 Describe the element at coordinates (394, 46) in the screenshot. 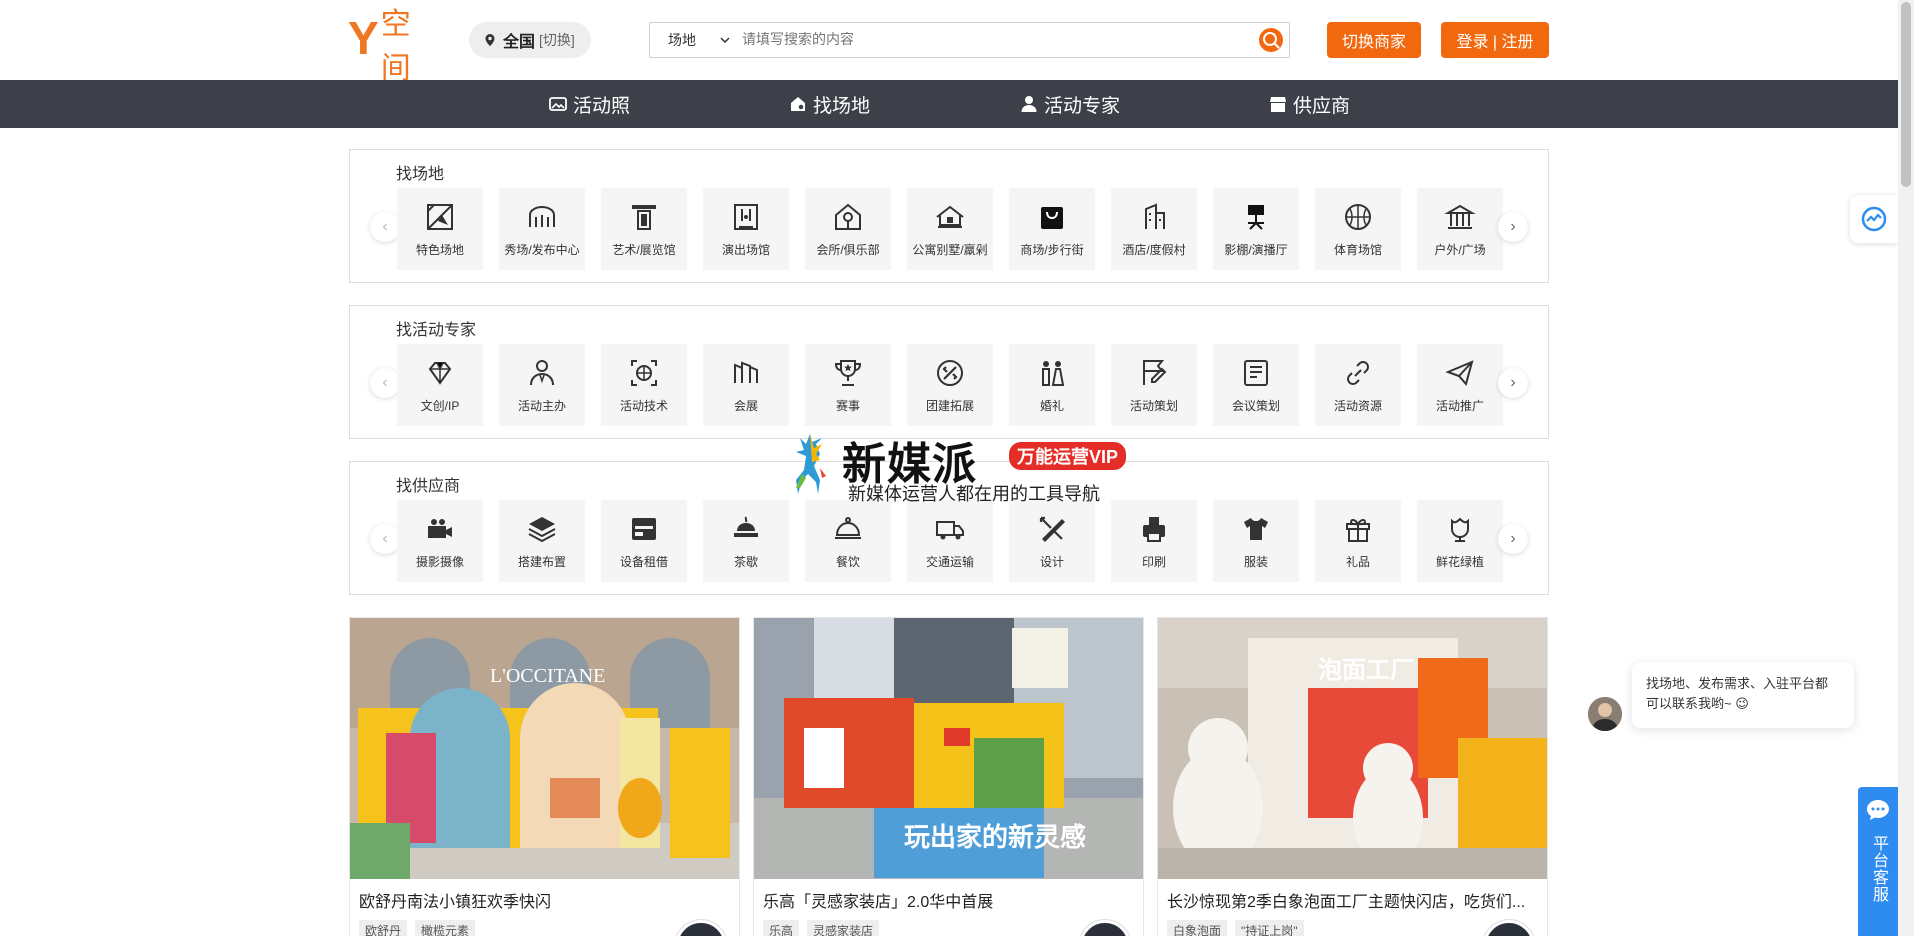

I see `site-logo: Y 空间` at that location.